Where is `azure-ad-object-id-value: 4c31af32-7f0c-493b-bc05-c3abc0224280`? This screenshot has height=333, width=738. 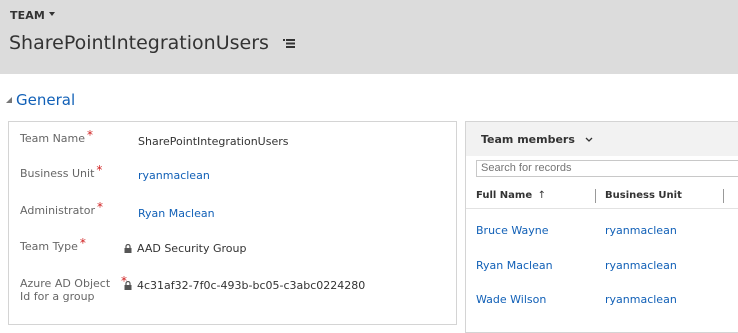 azure-ad-object-id-value: 4c31af32-7f0c-493b-bc05-c3abc0224280 is located at coordinates (244, 285).